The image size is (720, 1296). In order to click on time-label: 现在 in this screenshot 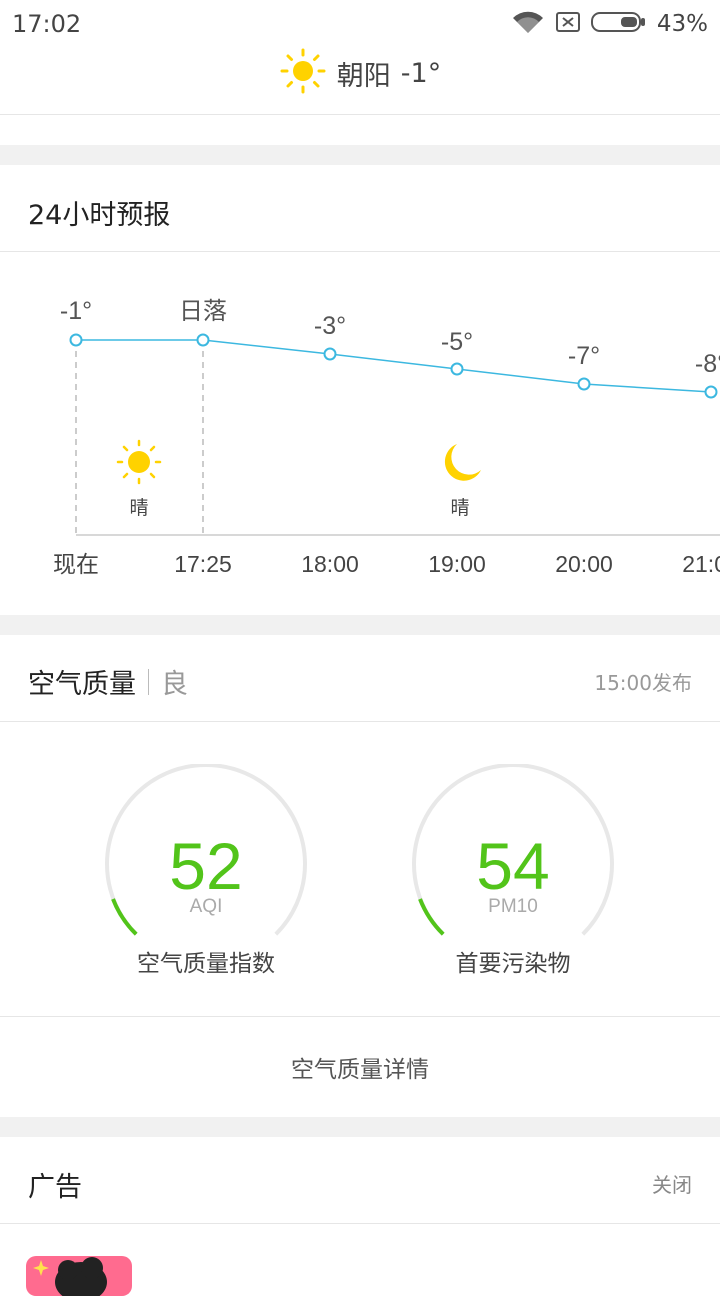, I will do `click(76, 565)`.